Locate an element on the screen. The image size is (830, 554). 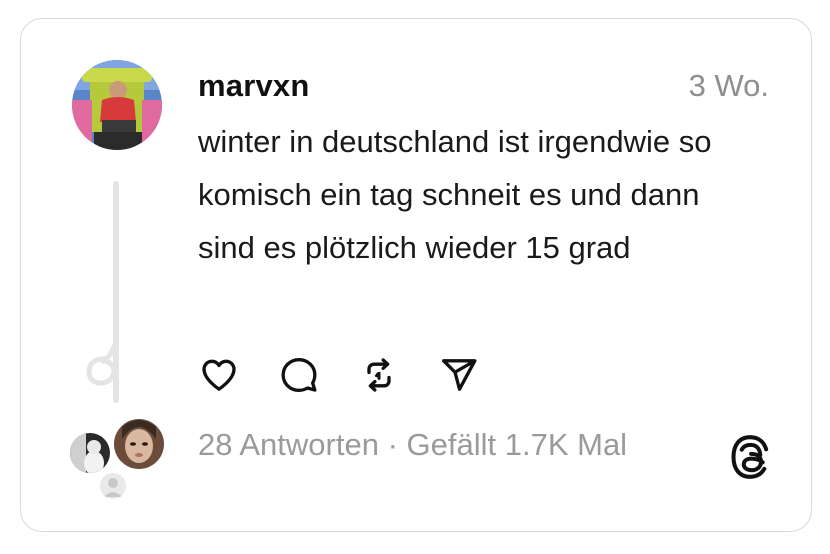
post-timestamp: 3 Wo. is located at coordinates (729, 86).